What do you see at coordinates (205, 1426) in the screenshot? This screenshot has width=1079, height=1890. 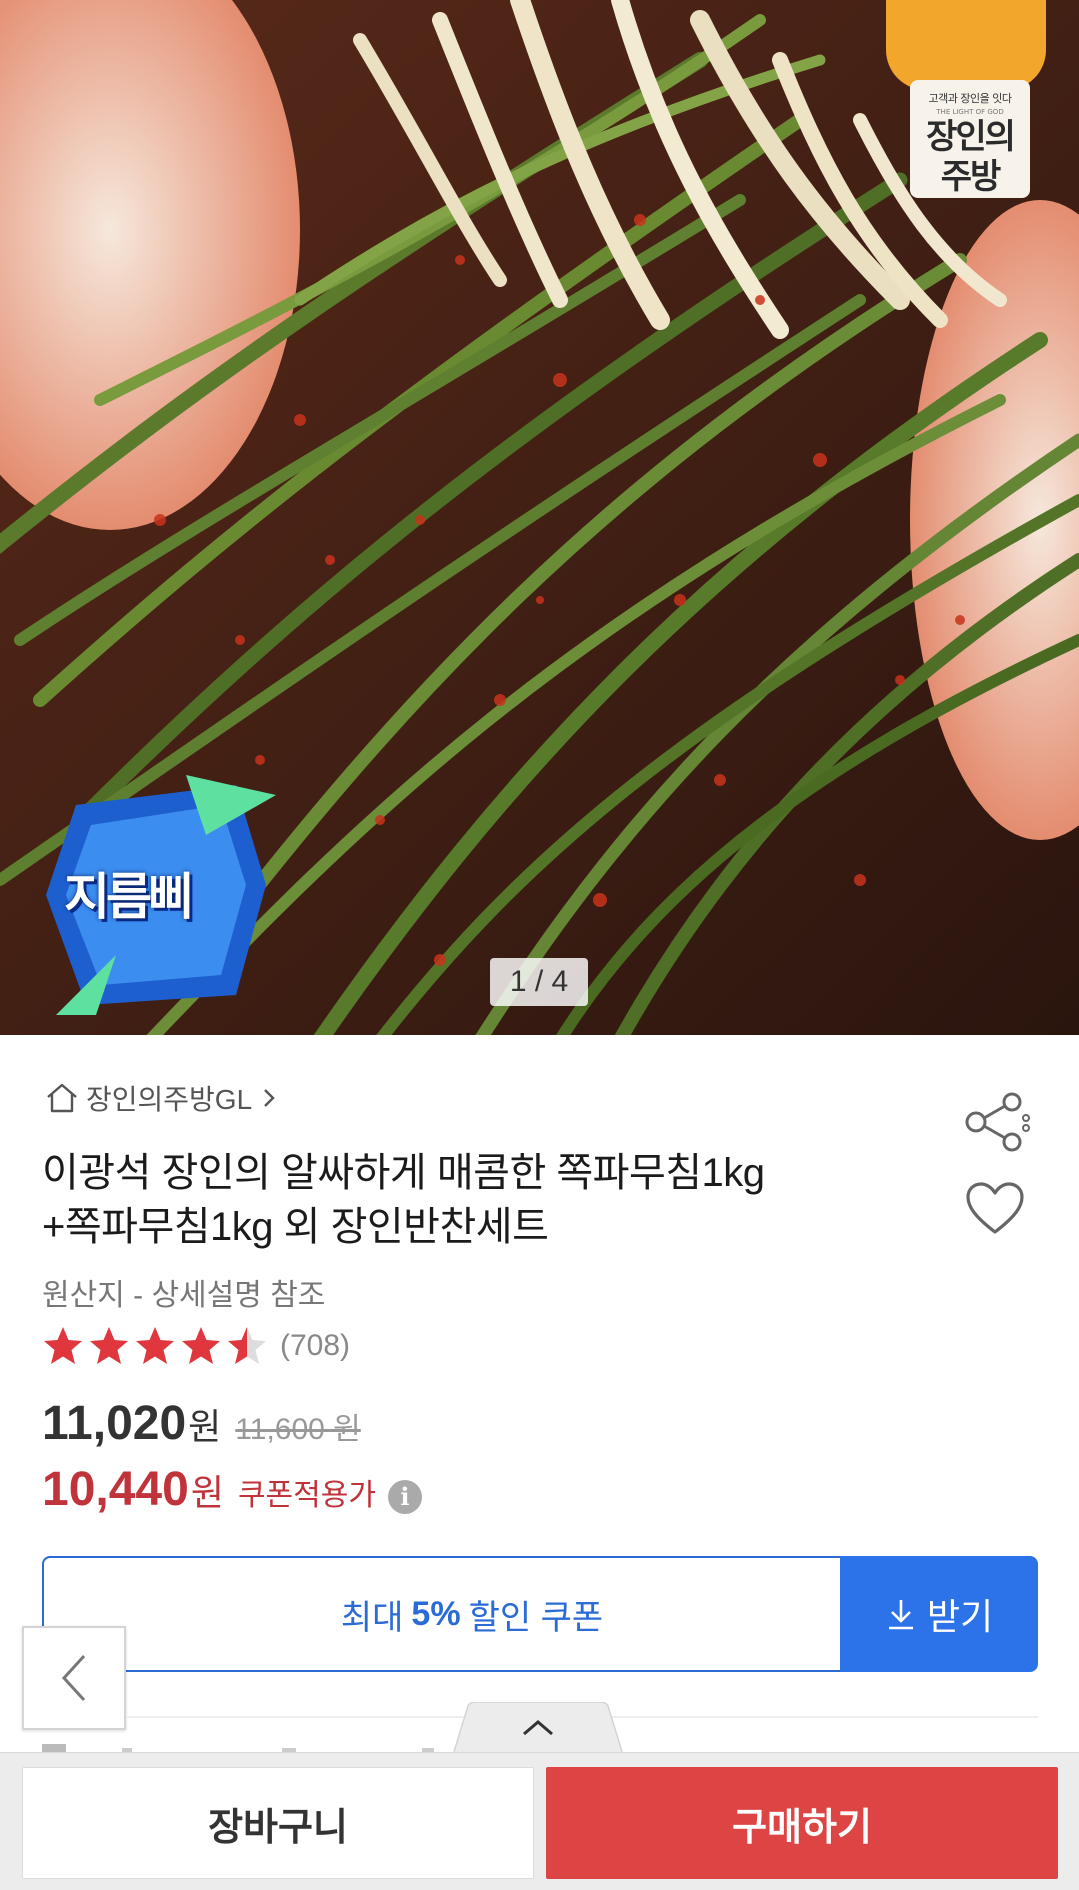 I see `sale-price-unit: 원` at bounding box center [205, 1426].